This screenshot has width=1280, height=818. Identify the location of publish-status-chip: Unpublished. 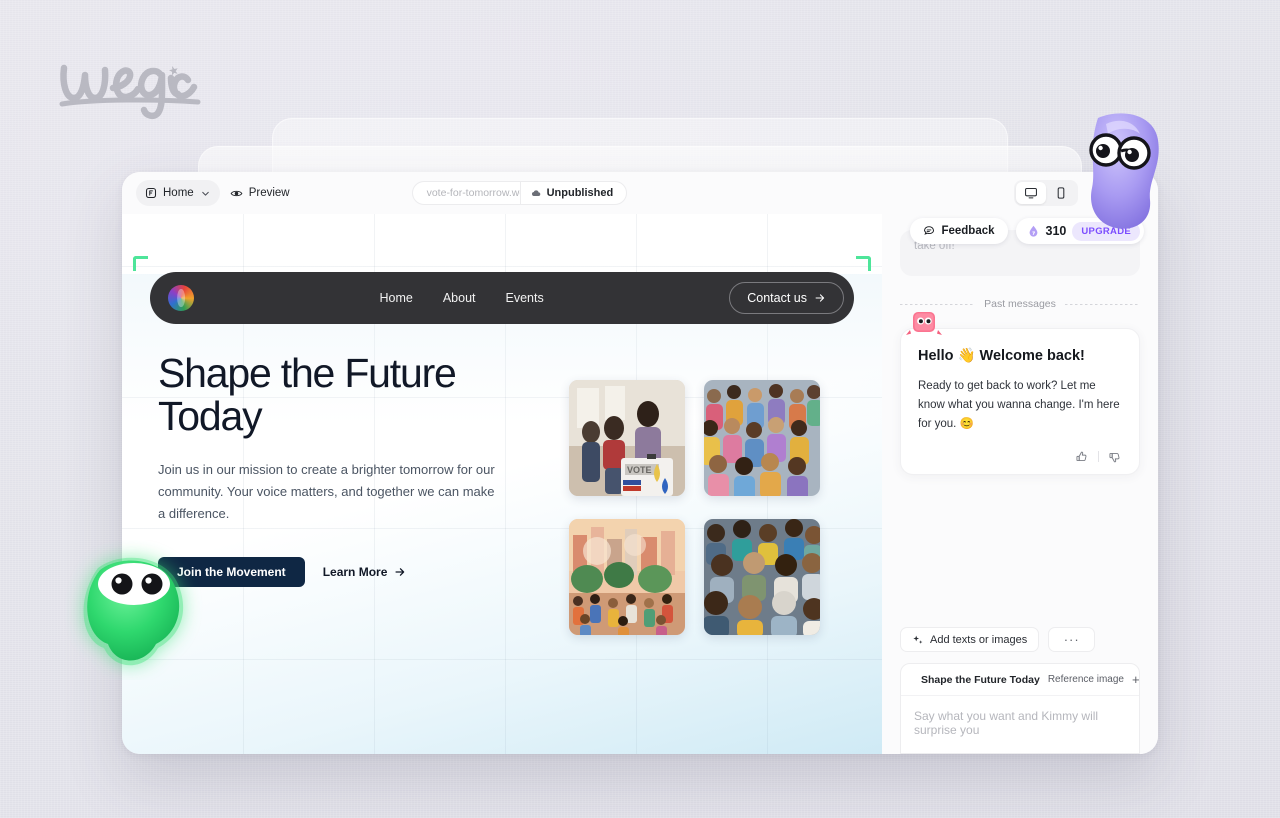
(573, 193).